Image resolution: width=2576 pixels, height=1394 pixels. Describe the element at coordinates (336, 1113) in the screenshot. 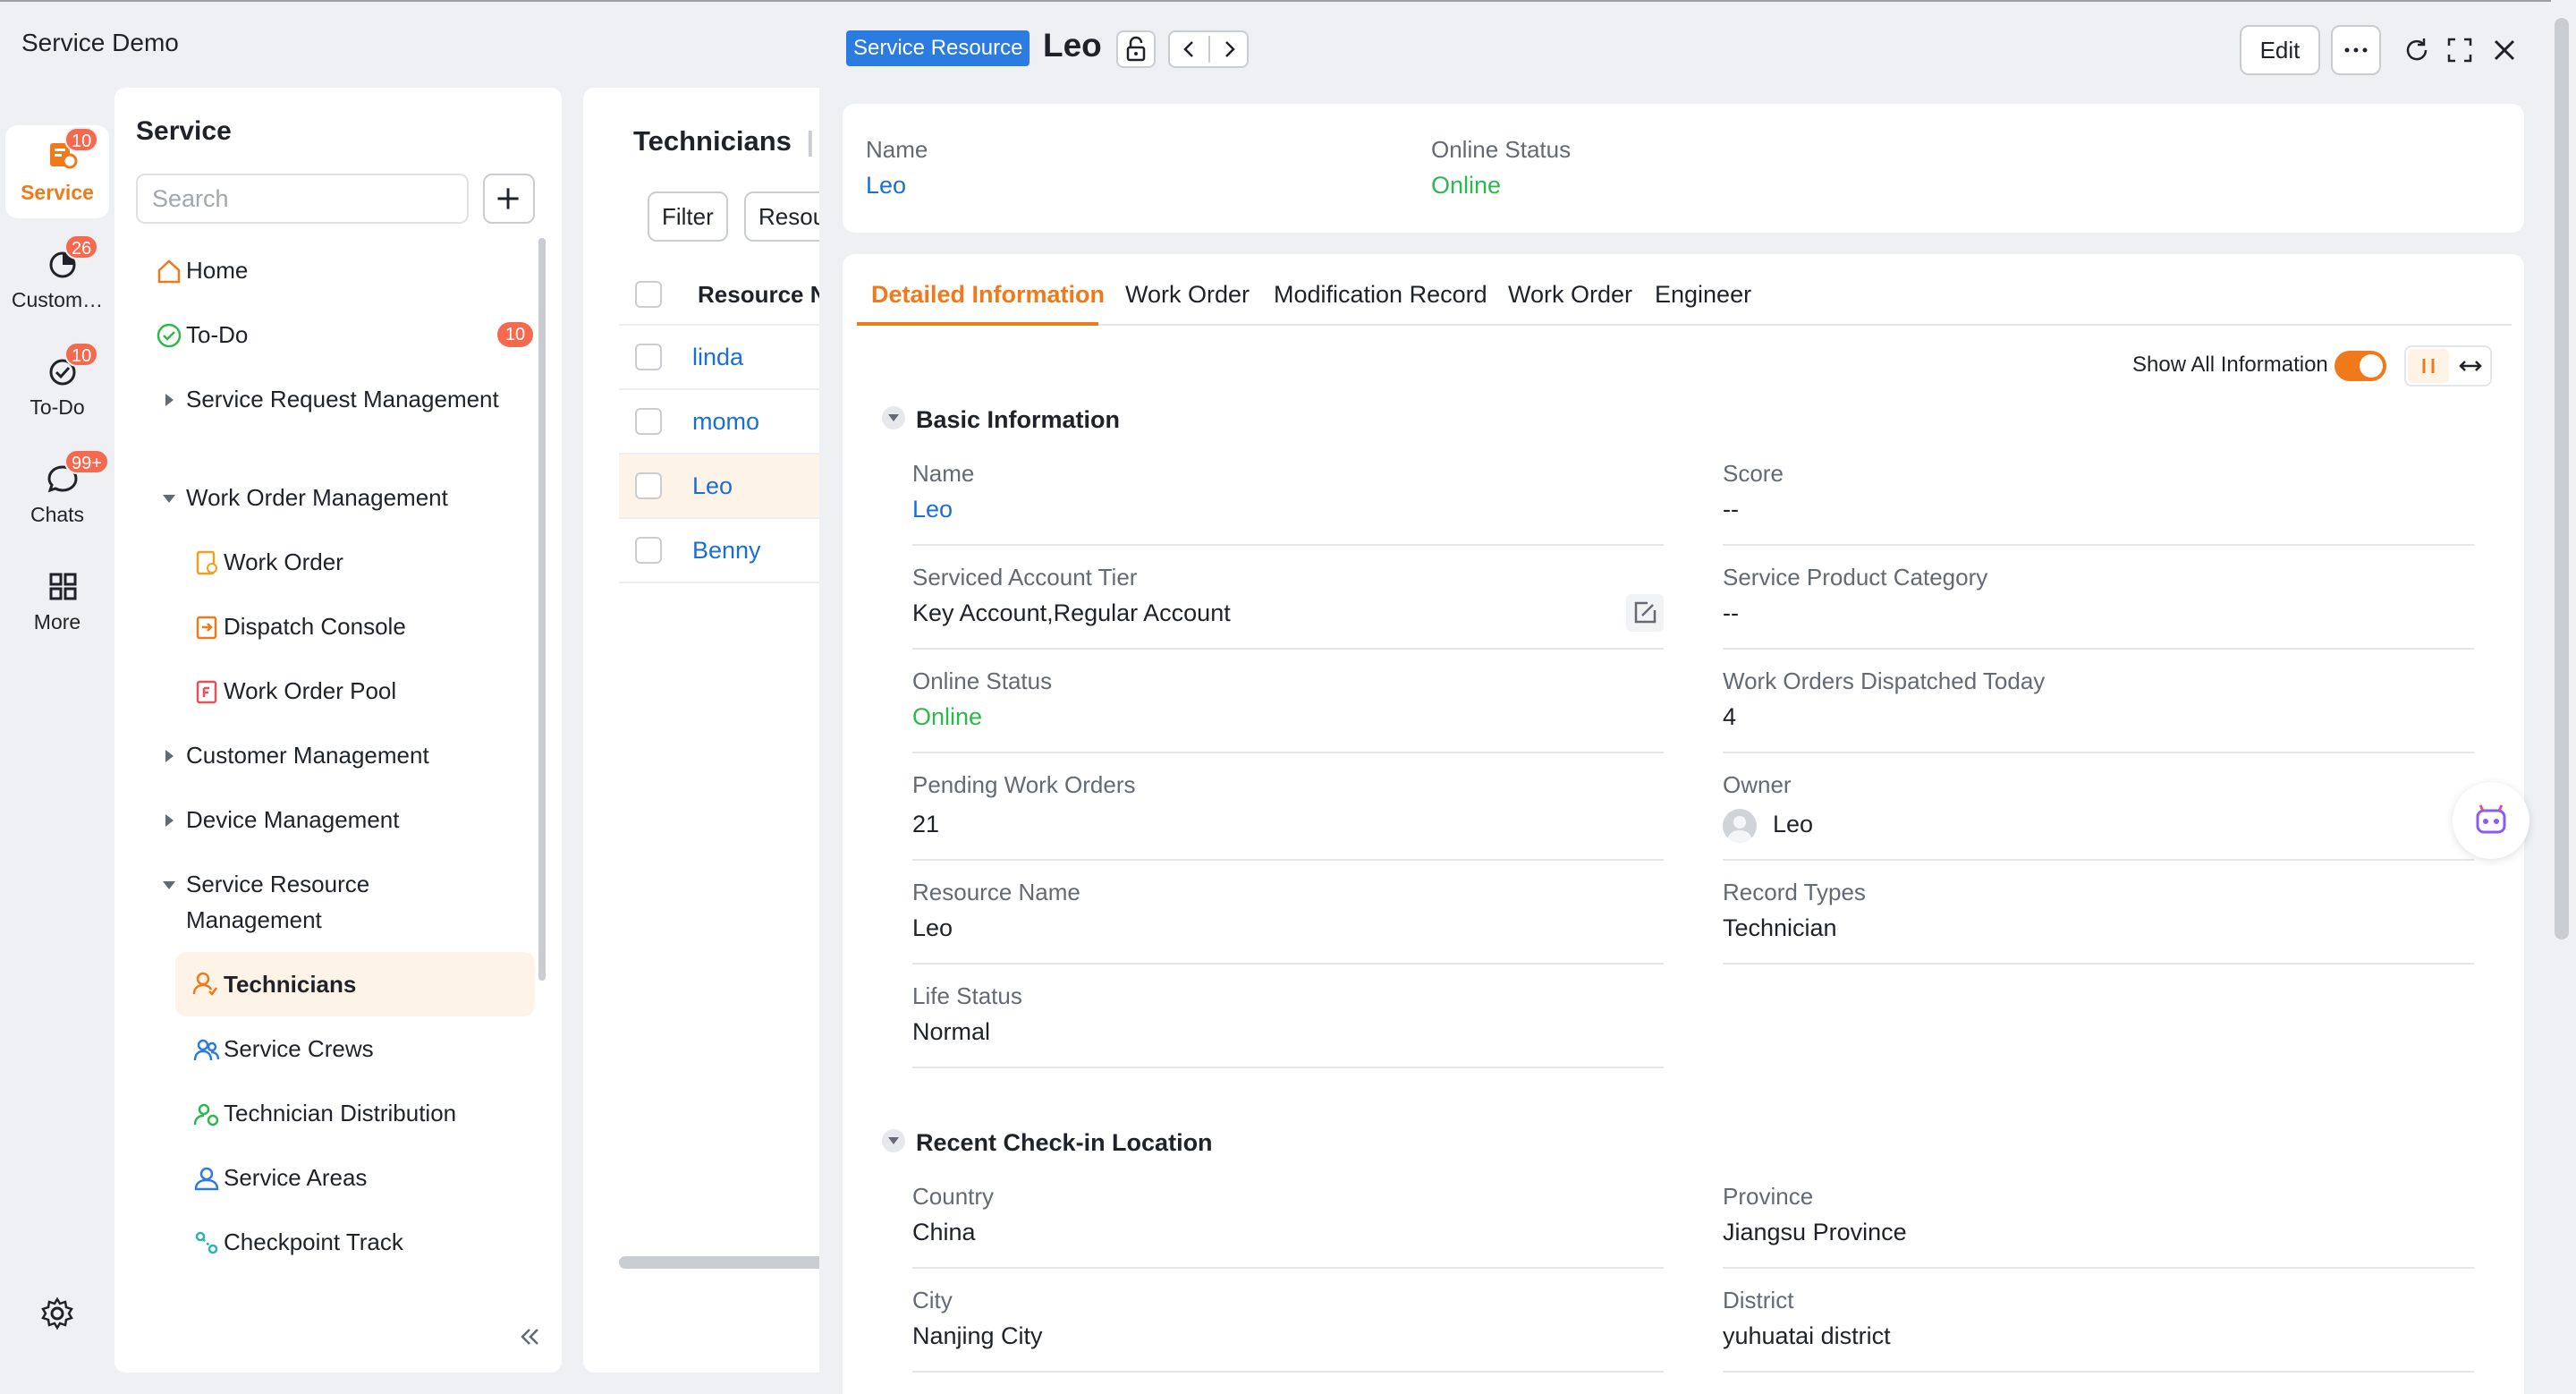

I see `nav-item-technician-distribution: Technician Distribution` at that location.